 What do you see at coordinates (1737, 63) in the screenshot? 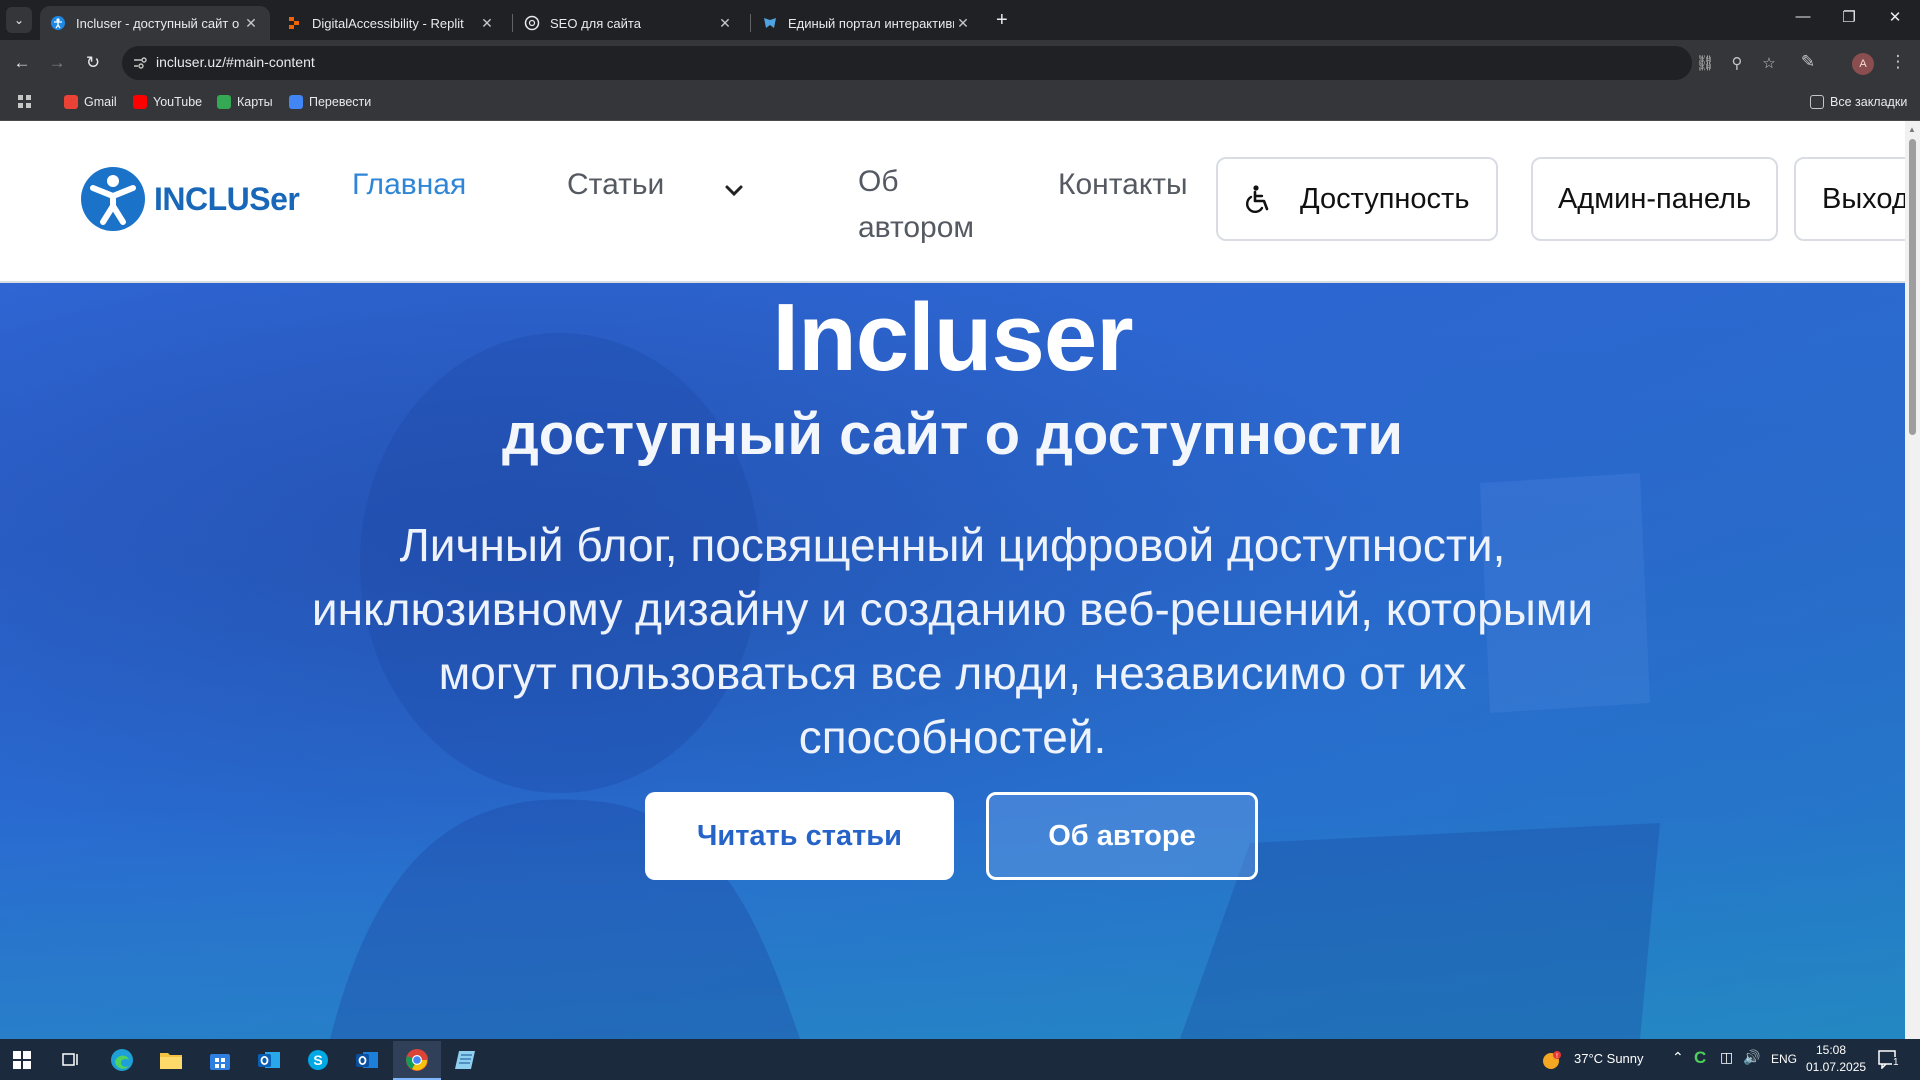
I see `zoom-icon: ⚲` at bounding box center [1737, 63].